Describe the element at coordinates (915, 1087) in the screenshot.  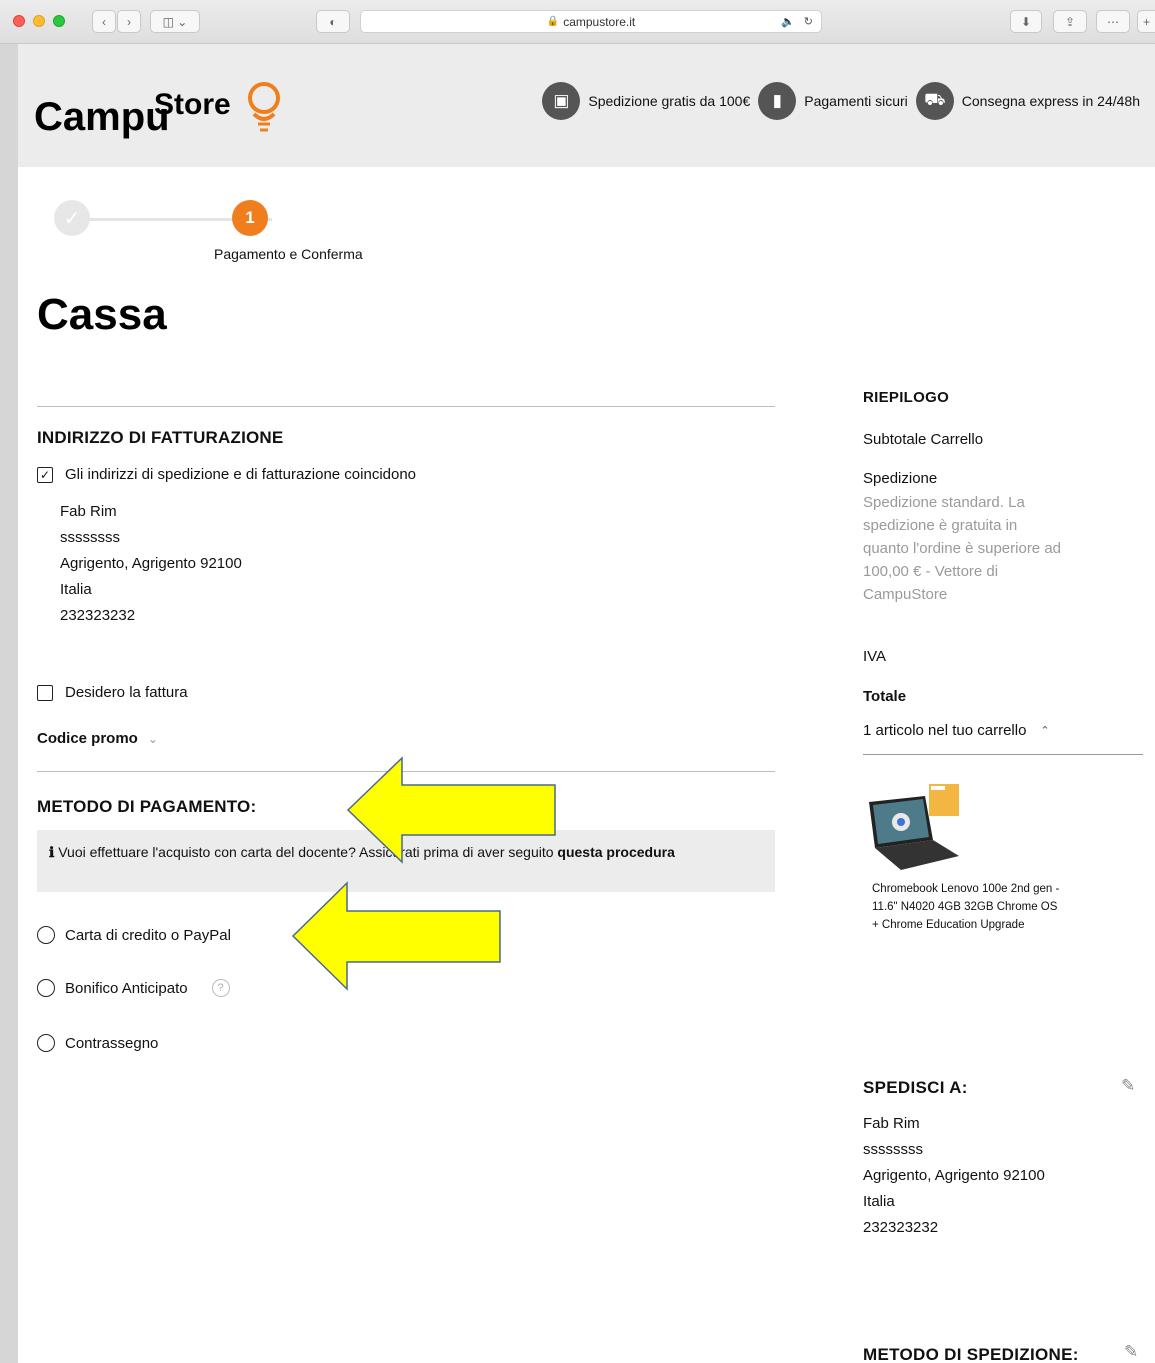
I see `ship-to-title: SPEDISCI A:` at that location.